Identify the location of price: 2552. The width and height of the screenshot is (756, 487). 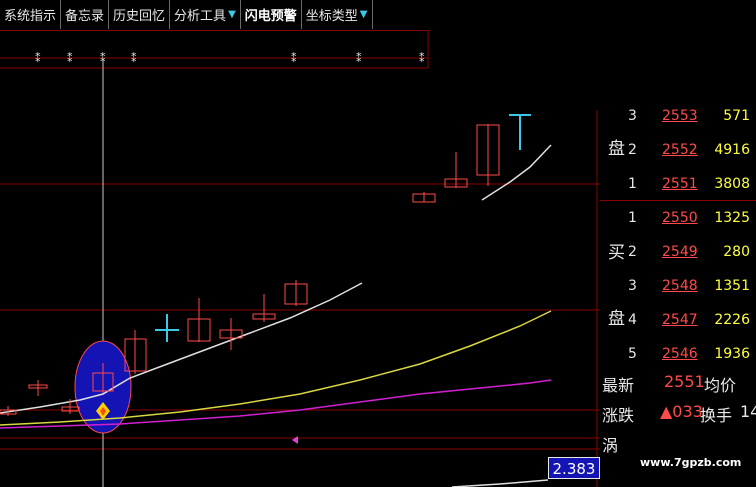
(680, 150).